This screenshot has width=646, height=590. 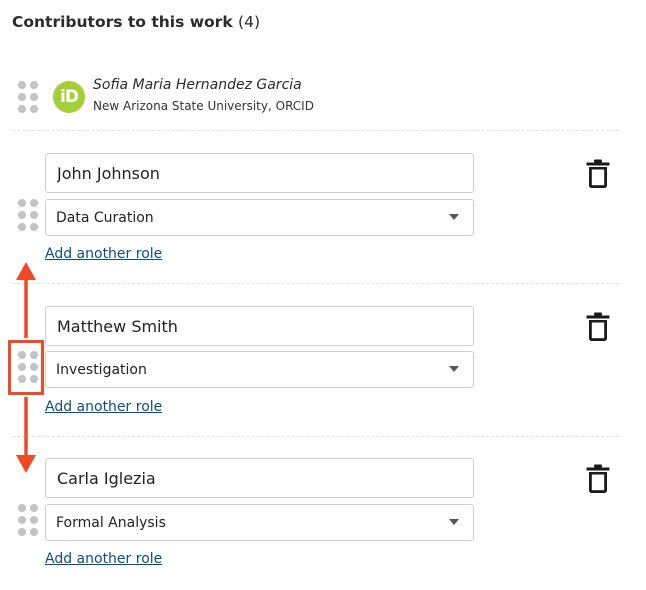 What do you see at coordinates (197, 85) in the screenshot?
I see `orcid-contributor-name: Sofia Maria Hernandez Garcia` at bounding box center [197, 85].